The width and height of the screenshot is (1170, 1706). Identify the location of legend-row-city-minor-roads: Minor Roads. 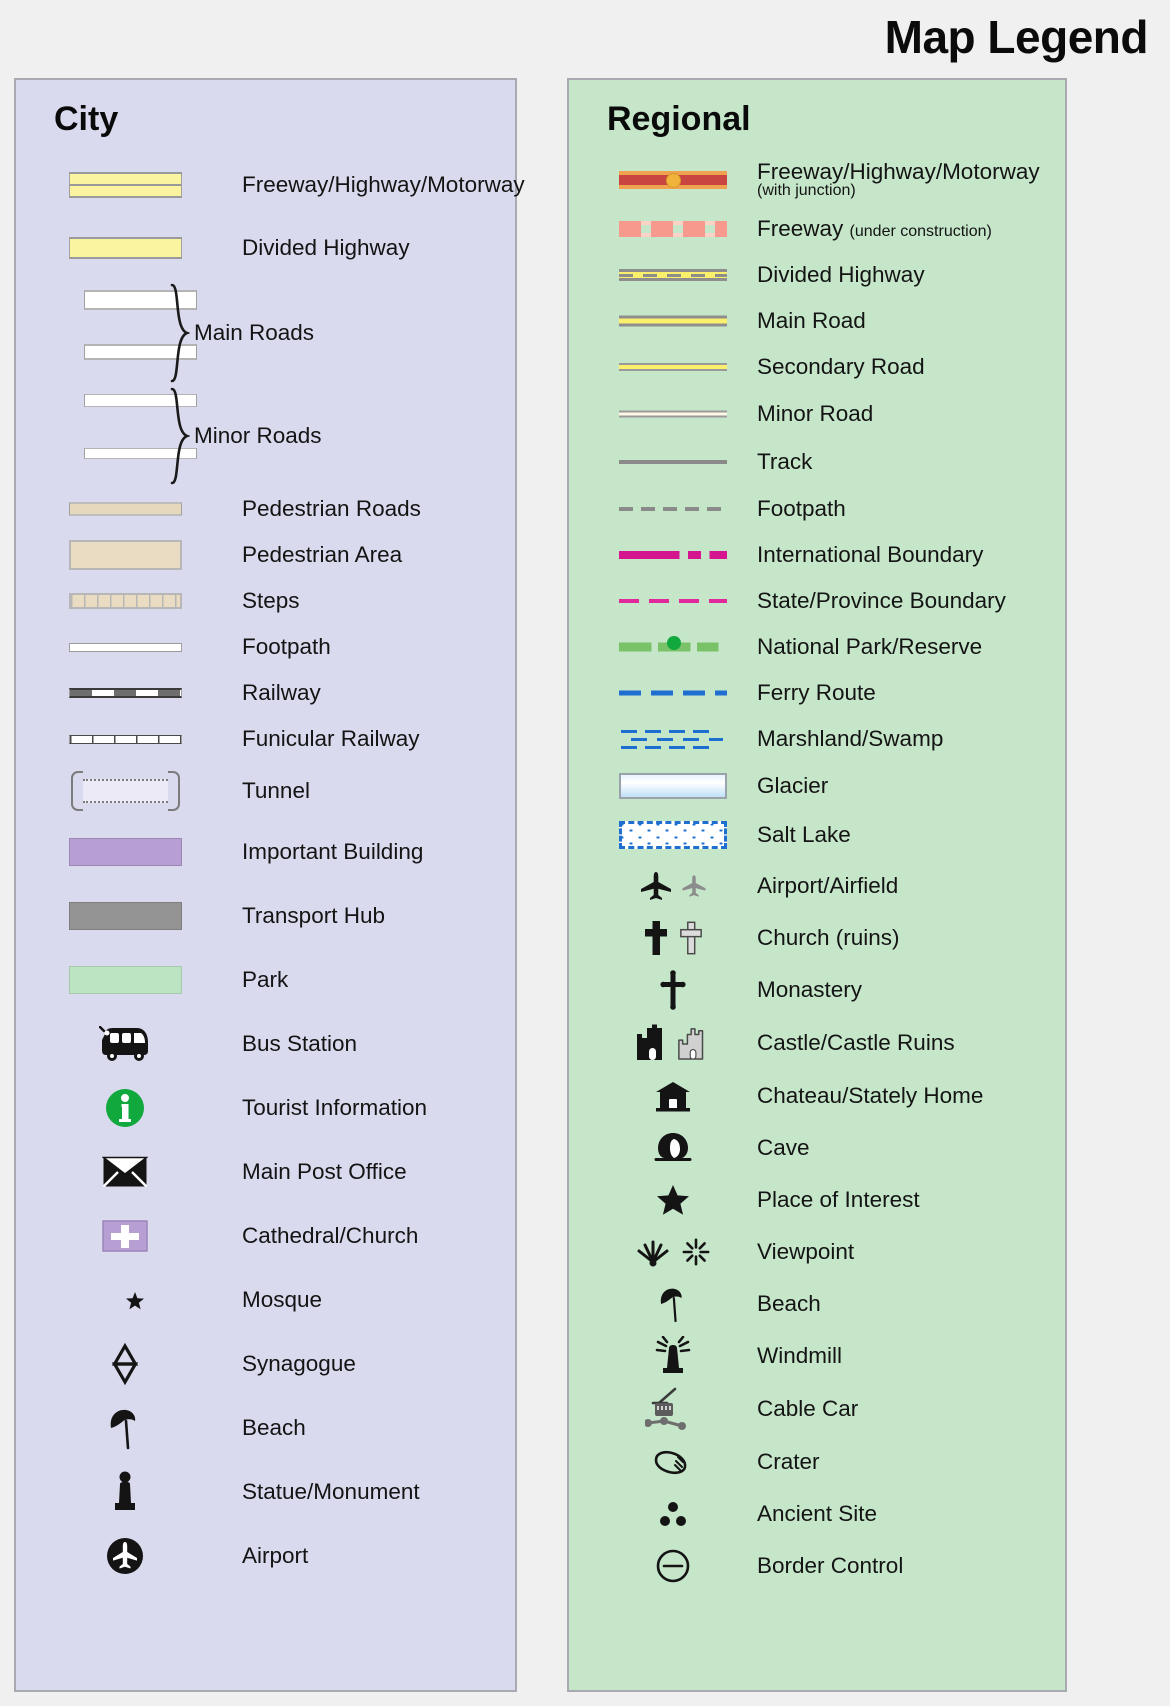
(265, 436).